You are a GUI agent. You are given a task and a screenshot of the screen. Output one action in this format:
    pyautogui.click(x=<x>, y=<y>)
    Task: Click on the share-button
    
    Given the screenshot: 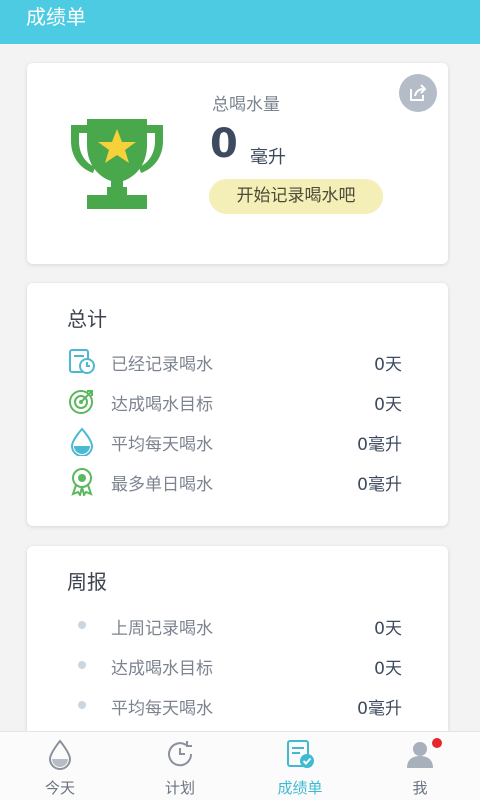 What is the action you would take?
    pyautogui.click(x=418, y=93)
    